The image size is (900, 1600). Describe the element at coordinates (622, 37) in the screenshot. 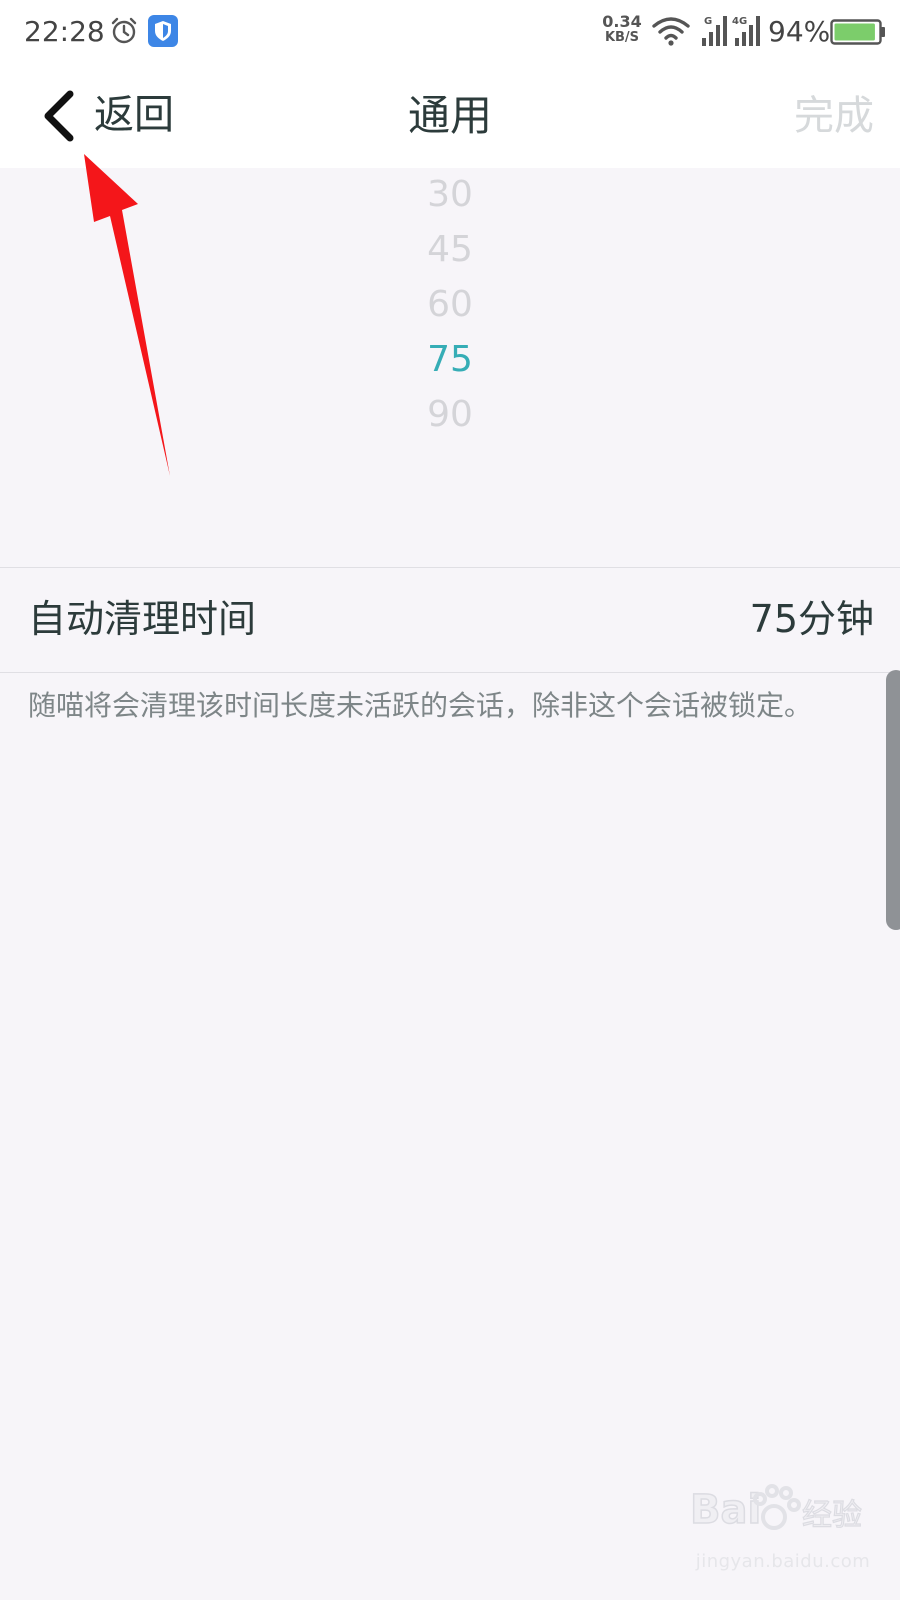

I see `network-speed-unit: KB/S` at that location.